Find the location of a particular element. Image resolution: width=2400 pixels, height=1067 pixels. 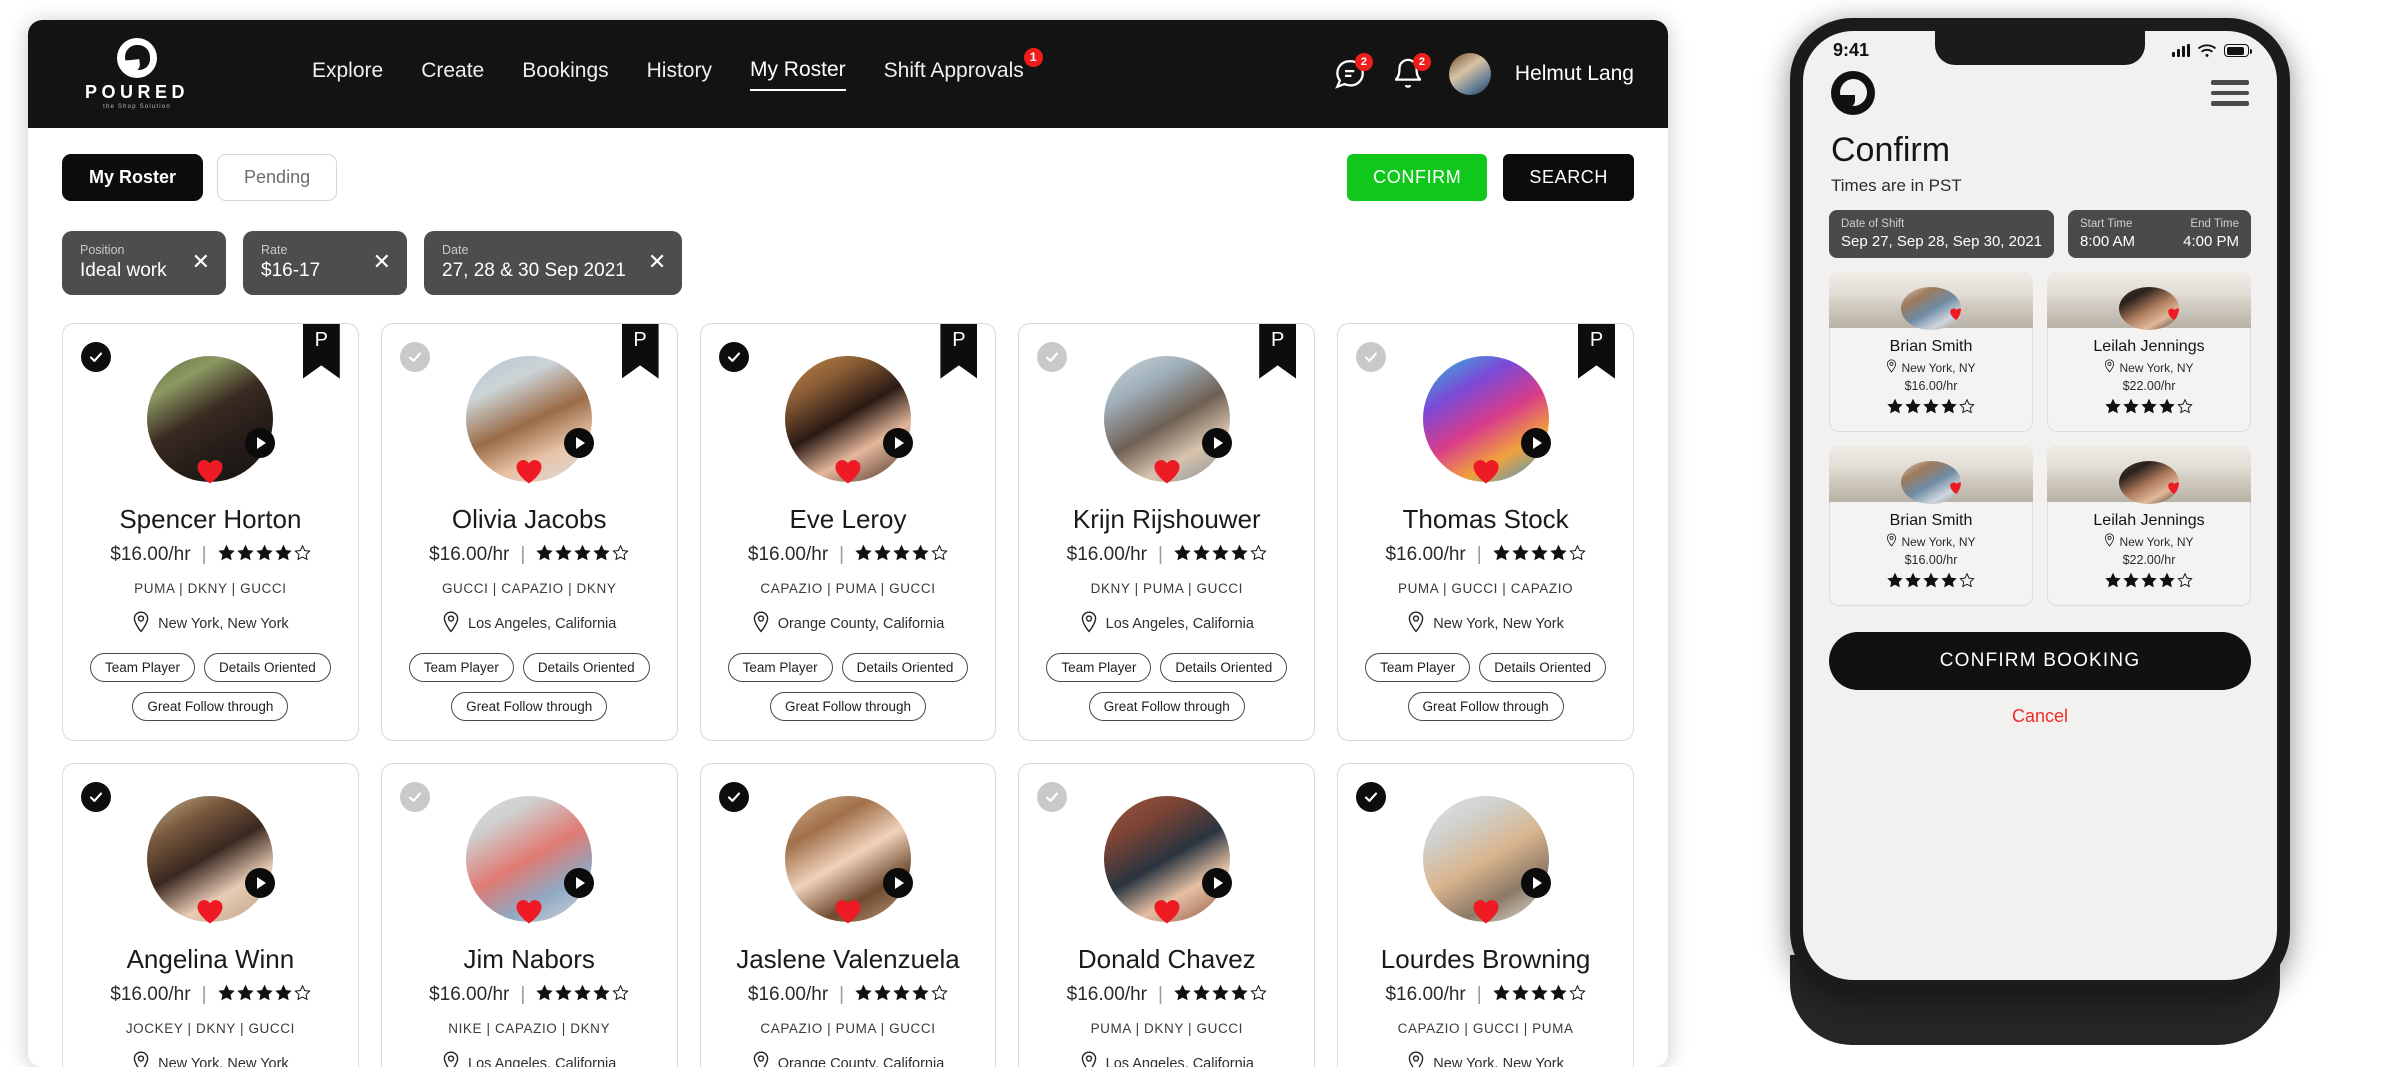

poured-logo-icon-mobile is located at coordinates (1853, 93).